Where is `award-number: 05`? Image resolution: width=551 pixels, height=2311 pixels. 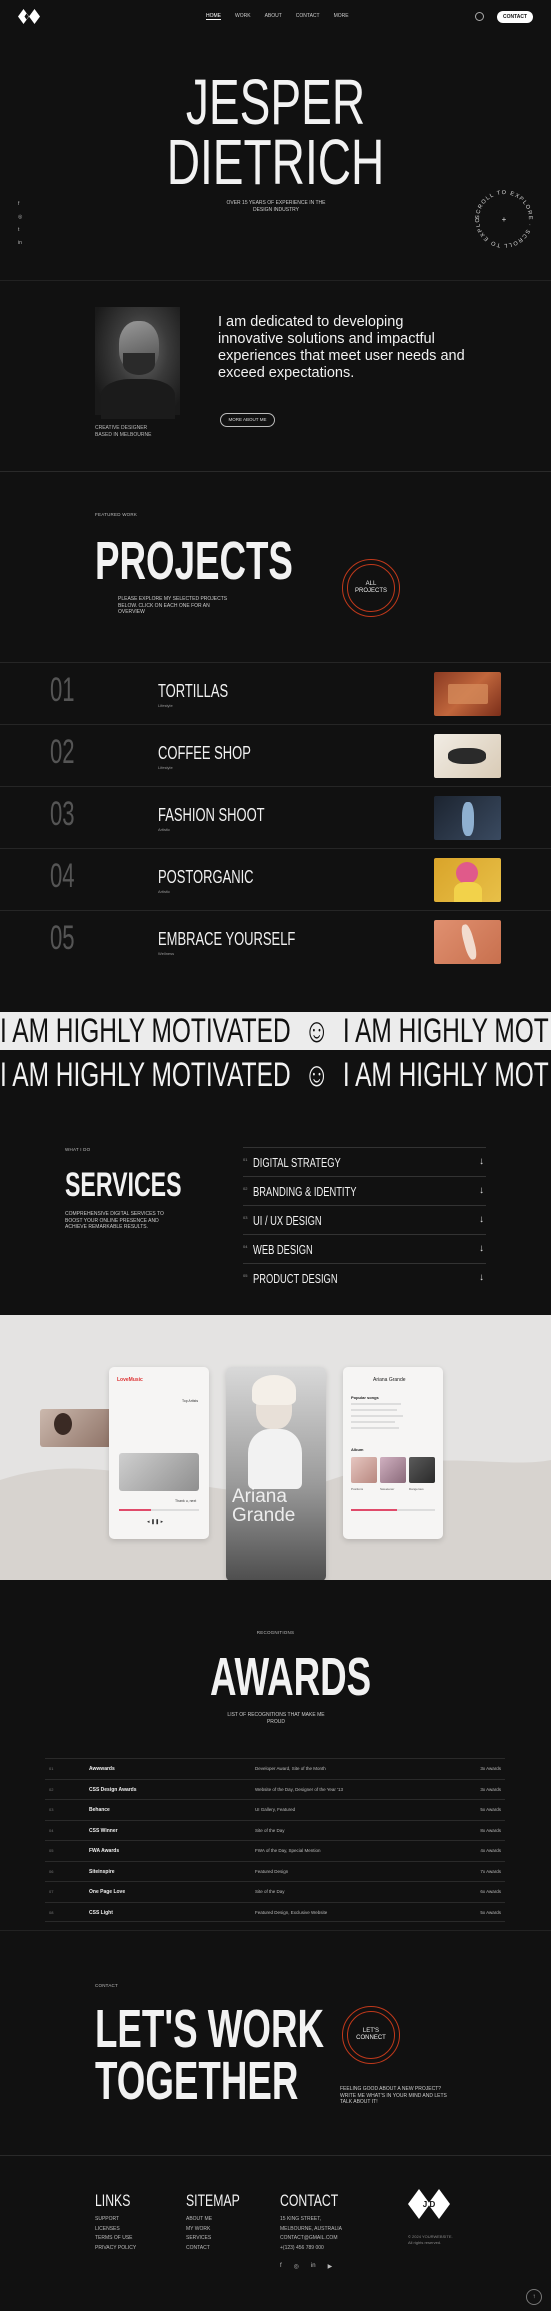 award-number: 05 is located at coordinates (51, 1850).